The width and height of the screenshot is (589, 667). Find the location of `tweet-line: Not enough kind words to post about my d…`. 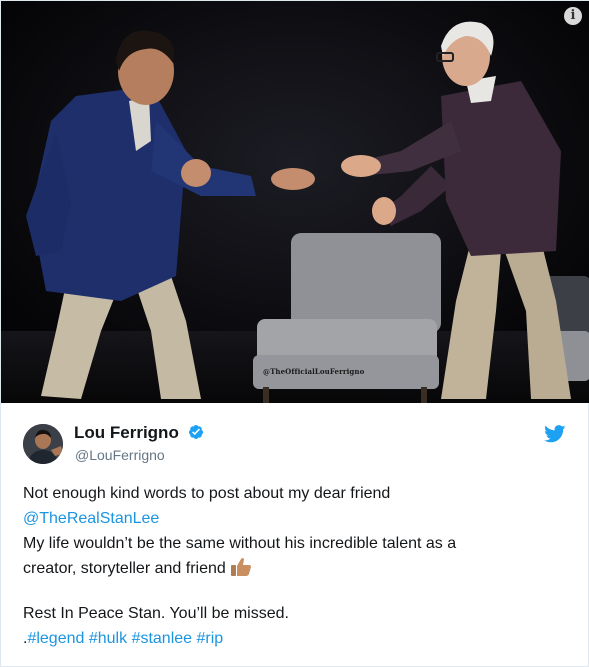

tweet-line: Not enough kind words to post about my d… is located at coordinates (207, 493).